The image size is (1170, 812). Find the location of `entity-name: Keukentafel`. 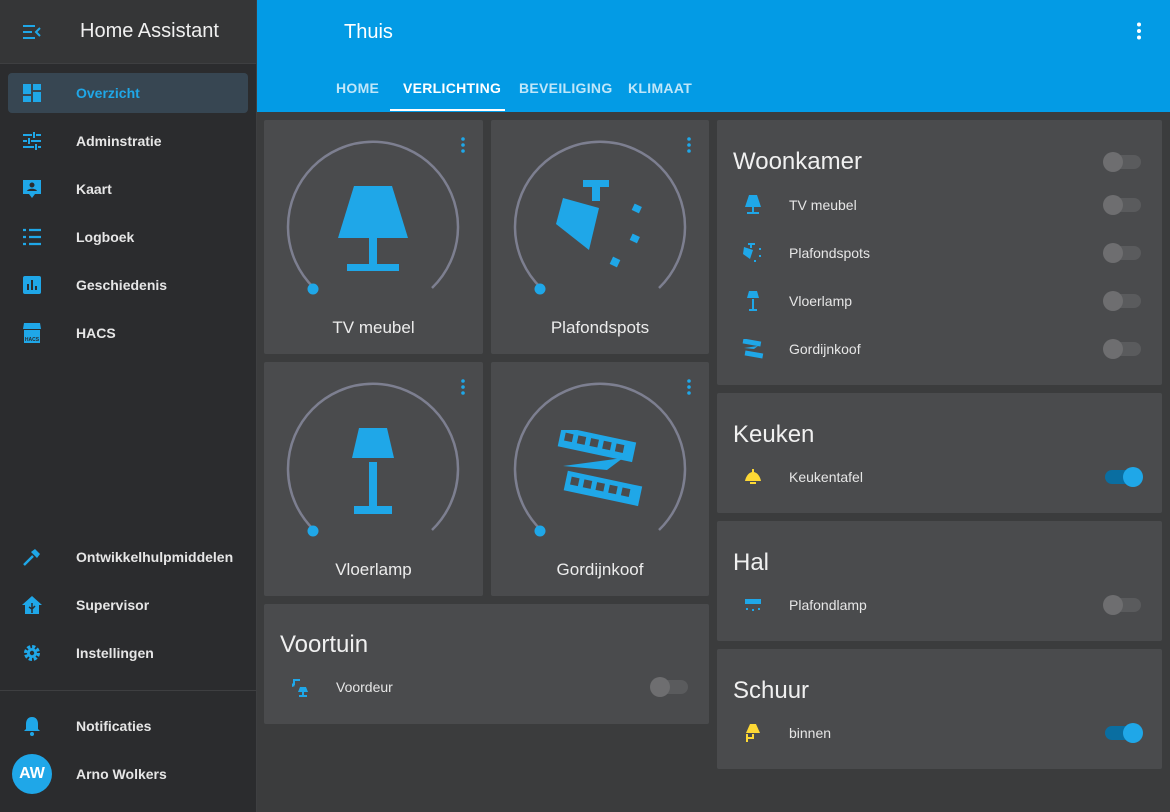

entity-name: Keukentafel is located at coordinates (826, 477).